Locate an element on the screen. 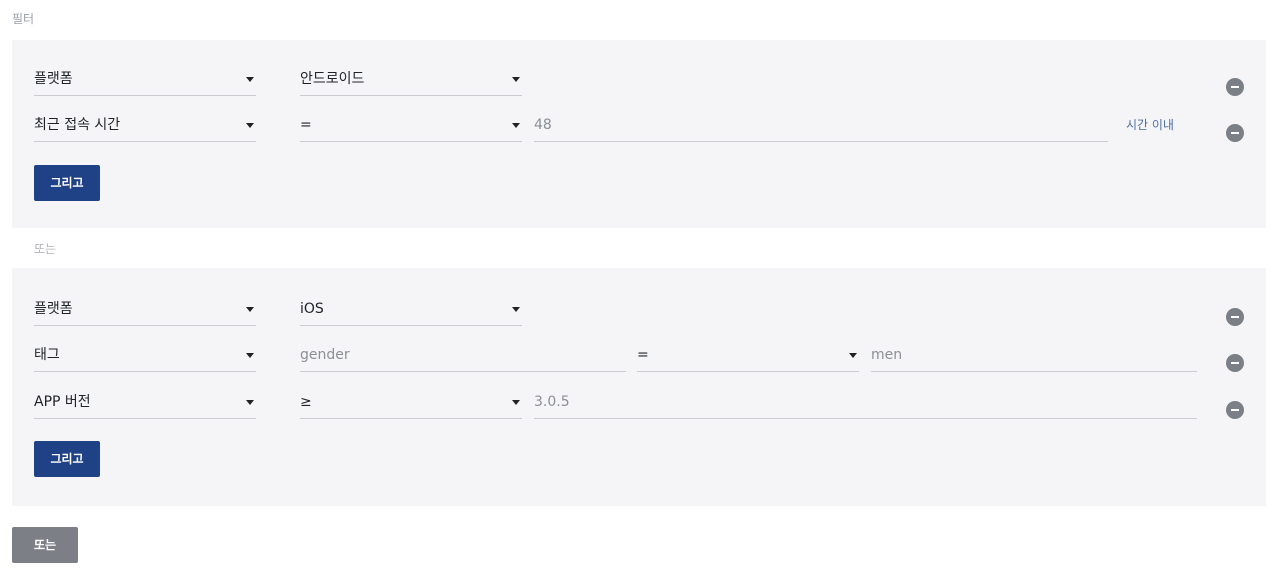 The width and height of the screenshot is (1280, 573). value-select-value: iOS is located at coordinates (312, 309).